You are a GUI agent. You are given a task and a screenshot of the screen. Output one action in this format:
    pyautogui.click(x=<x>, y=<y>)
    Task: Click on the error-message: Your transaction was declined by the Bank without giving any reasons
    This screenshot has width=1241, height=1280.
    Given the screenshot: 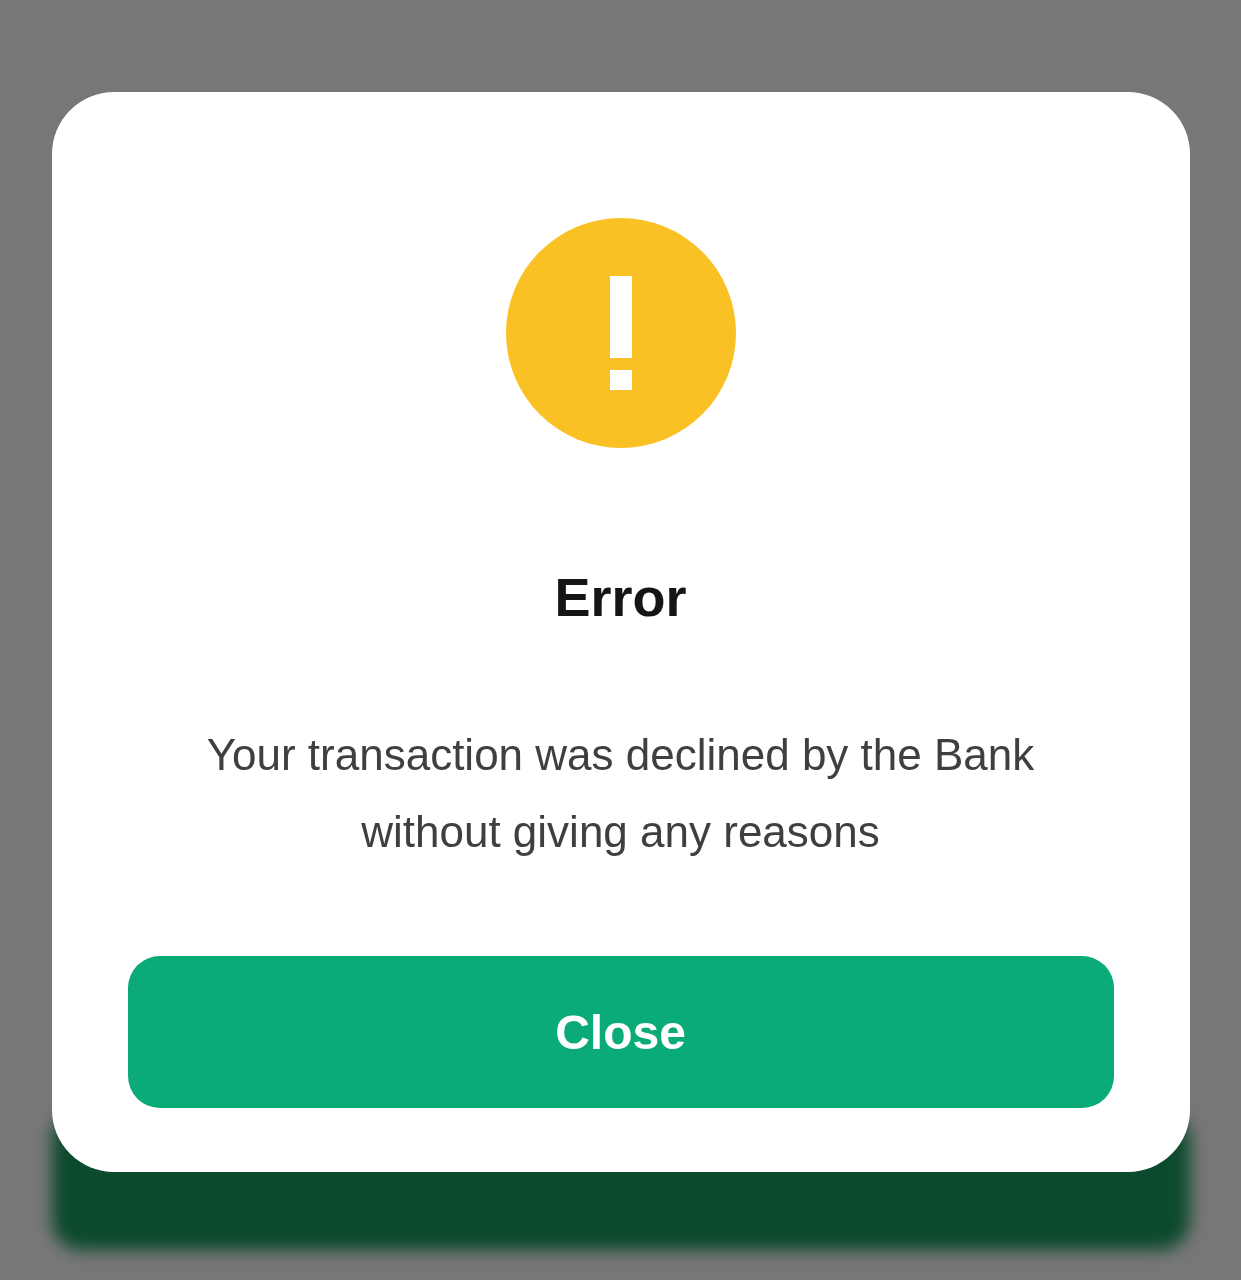 What is the action you would take?
    pyautogui.click(x=620, y=793)
    